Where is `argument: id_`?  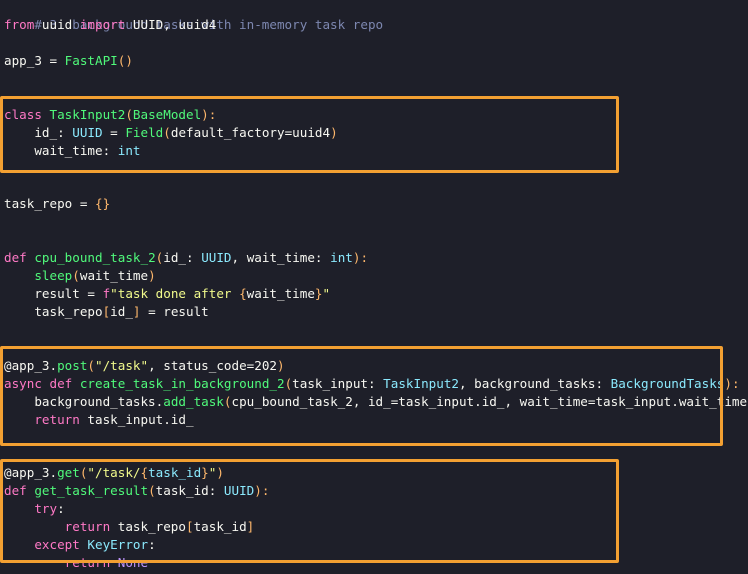
argument: id_ is located at coordinates (121, 311).